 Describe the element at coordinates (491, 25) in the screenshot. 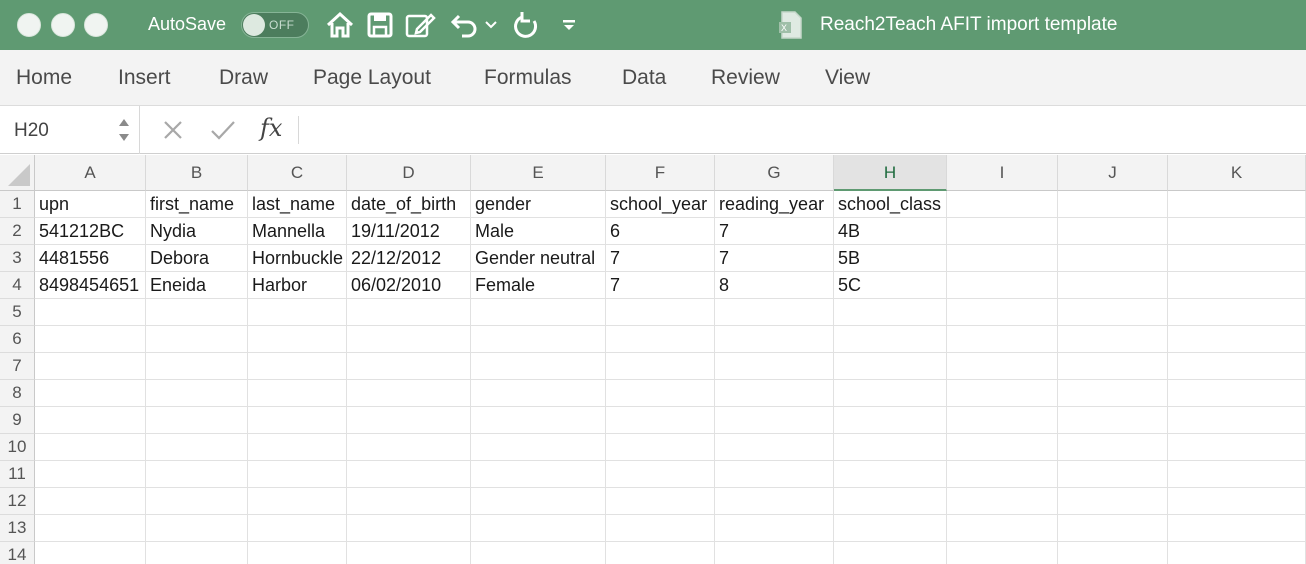

I see `chevron-down-icon` at that location.